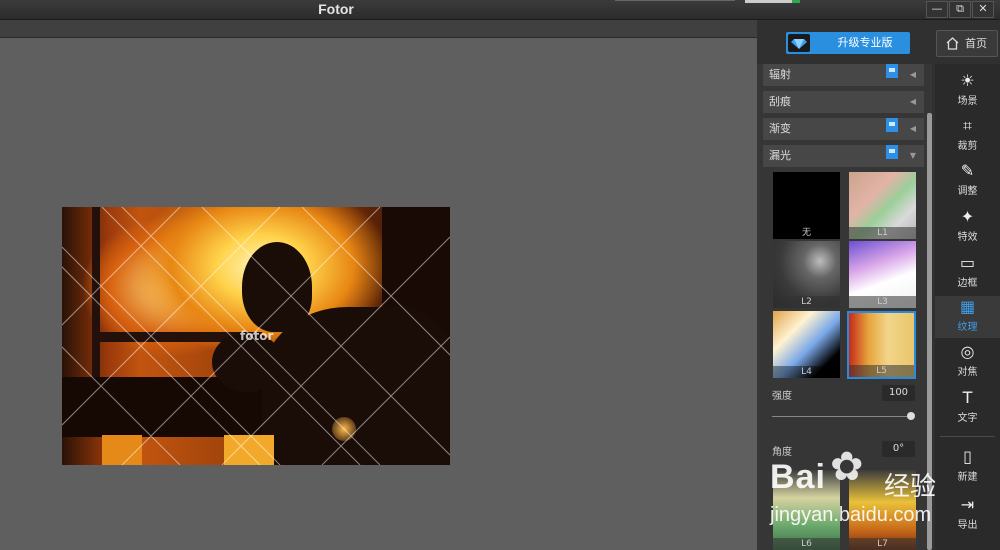 This screenshot has height=550, width=1000. What do you see at coordinates (967, 525) in the screenshot?
I see `tool-label: 导出` at bounding box center [967, 525].